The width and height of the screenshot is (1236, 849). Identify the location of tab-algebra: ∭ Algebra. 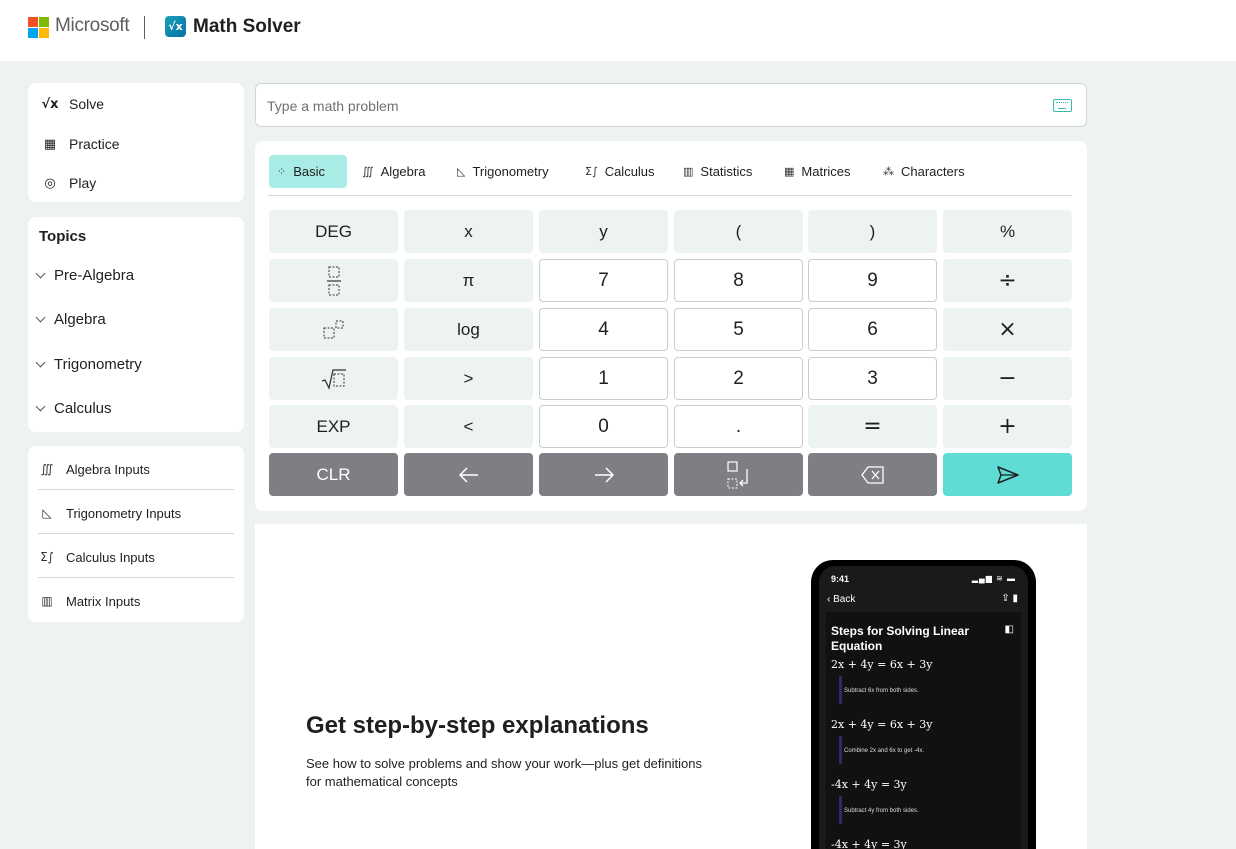
(393, 171).